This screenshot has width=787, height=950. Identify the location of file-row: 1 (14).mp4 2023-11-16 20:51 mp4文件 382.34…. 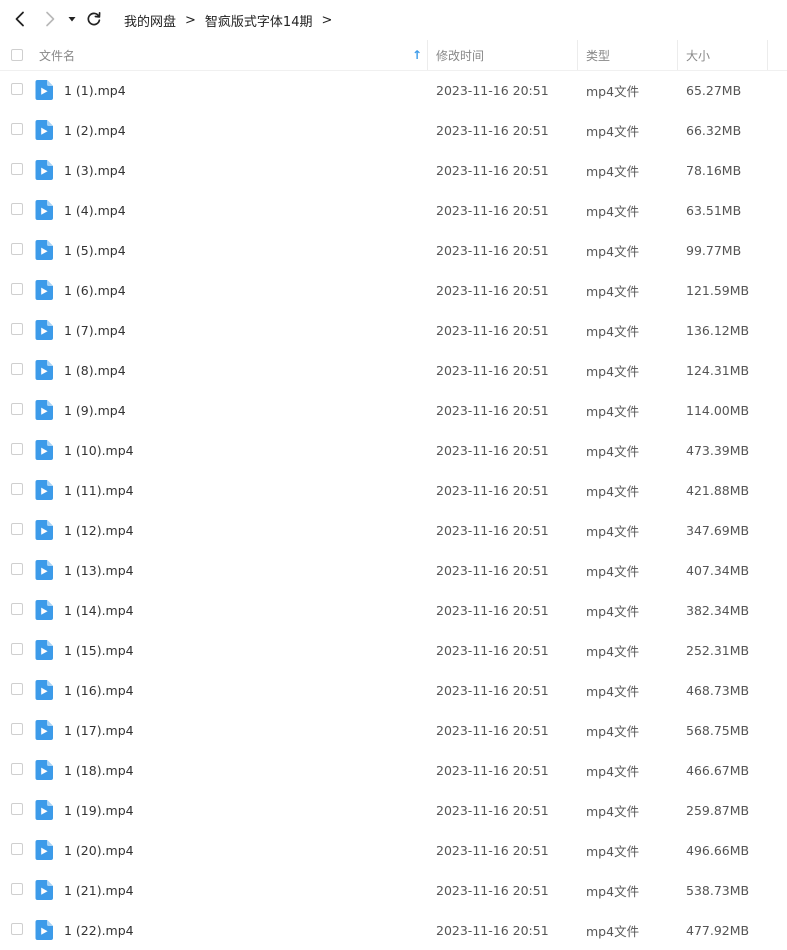
(393, 610).